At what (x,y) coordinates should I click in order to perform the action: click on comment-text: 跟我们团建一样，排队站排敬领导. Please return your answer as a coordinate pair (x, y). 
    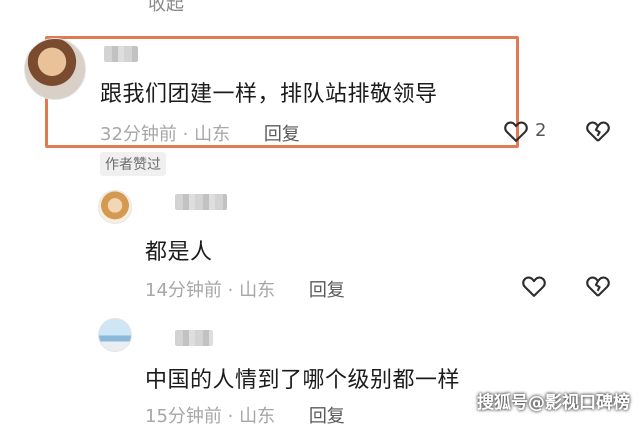
    Looking at the image, I should click on (269, 94).